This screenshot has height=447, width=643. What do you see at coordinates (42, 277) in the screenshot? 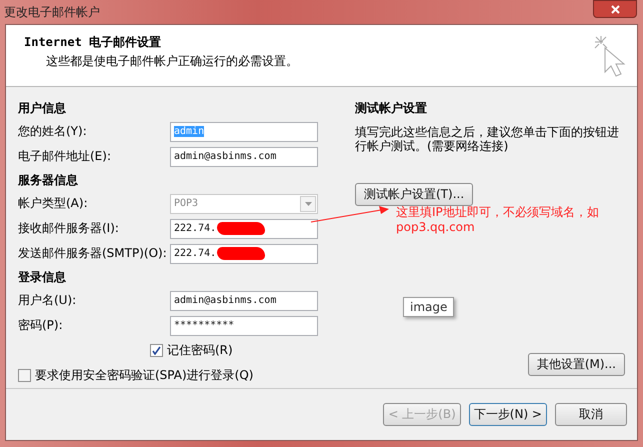
I see `section-heading: 登录信息` at bounding box center [42, 277].